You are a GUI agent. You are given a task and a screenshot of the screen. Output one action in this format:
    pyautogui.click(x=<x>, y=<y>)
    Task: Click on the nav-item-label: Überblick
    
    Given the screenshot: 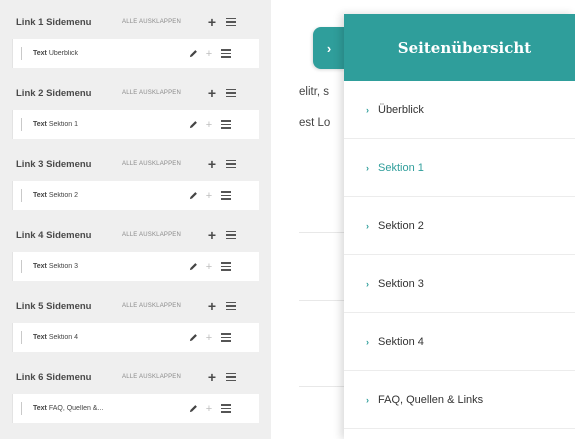 What is the action you would take?
    pyautogui.click(x=401, y=109)
    